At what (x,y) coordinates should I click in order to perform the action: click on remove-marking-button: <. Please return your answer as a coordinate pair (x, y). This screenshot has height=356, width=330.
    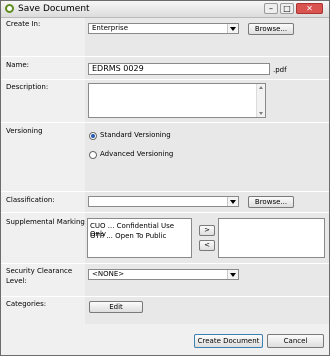
    Looking at the image, I should click on (207, 245).